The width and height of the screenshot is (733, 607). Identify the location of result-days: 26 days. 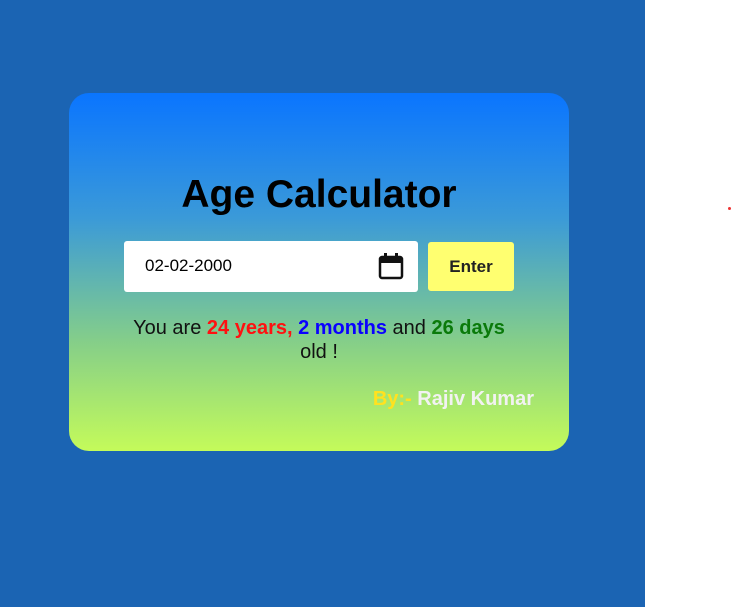
(468, 328).